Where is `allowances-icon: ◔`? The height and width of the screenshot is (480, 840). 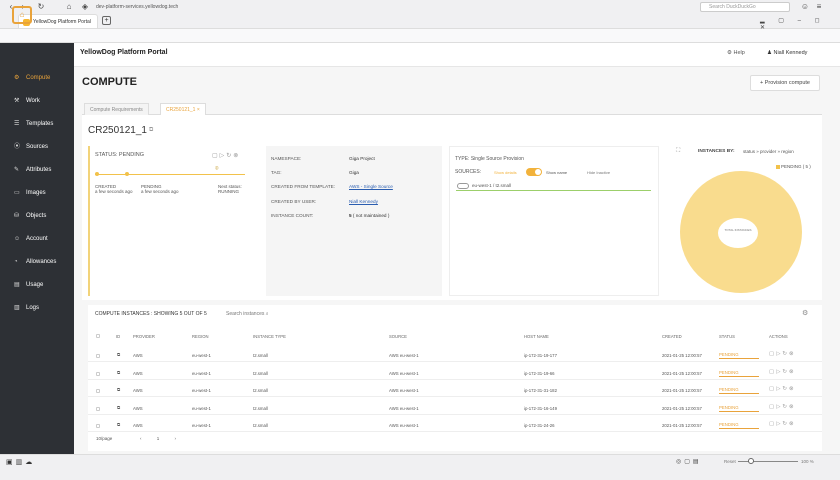 allowances-icon: ◔ is located at coordinates (16, 262).